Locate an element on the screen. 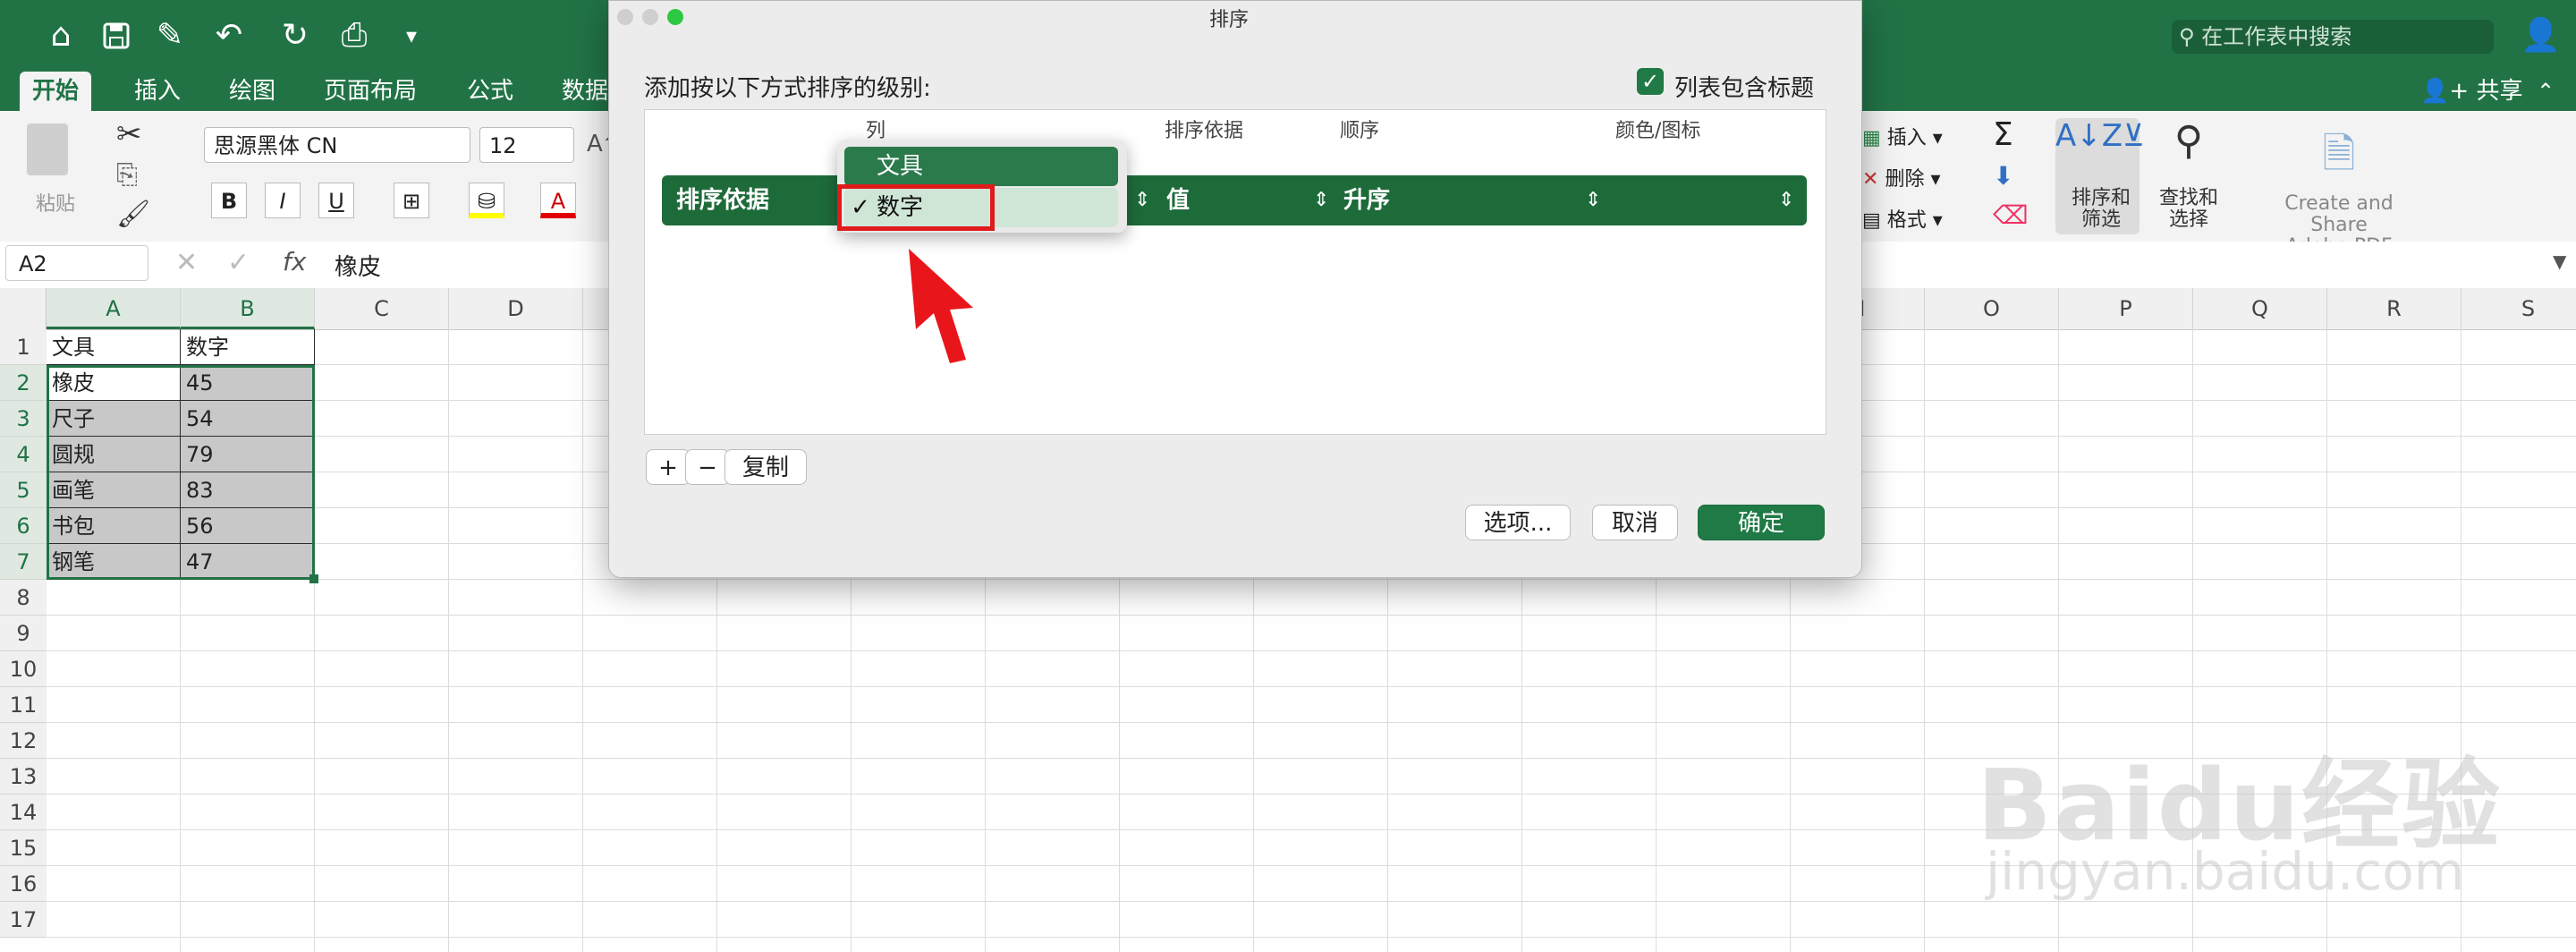 The image size is (2576, 952). fill-down-icon: ⬇ is located at coordinates (2003, 176).